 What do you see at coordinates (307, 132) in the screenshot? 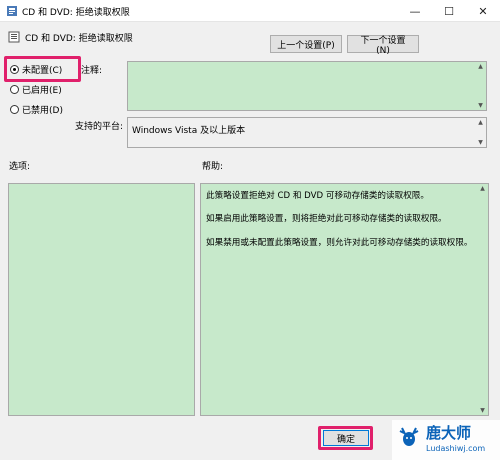
I see `supported-platform-box: Windows Vista 及以上版本 ▲ ▼` at bounding box center [307, 132].